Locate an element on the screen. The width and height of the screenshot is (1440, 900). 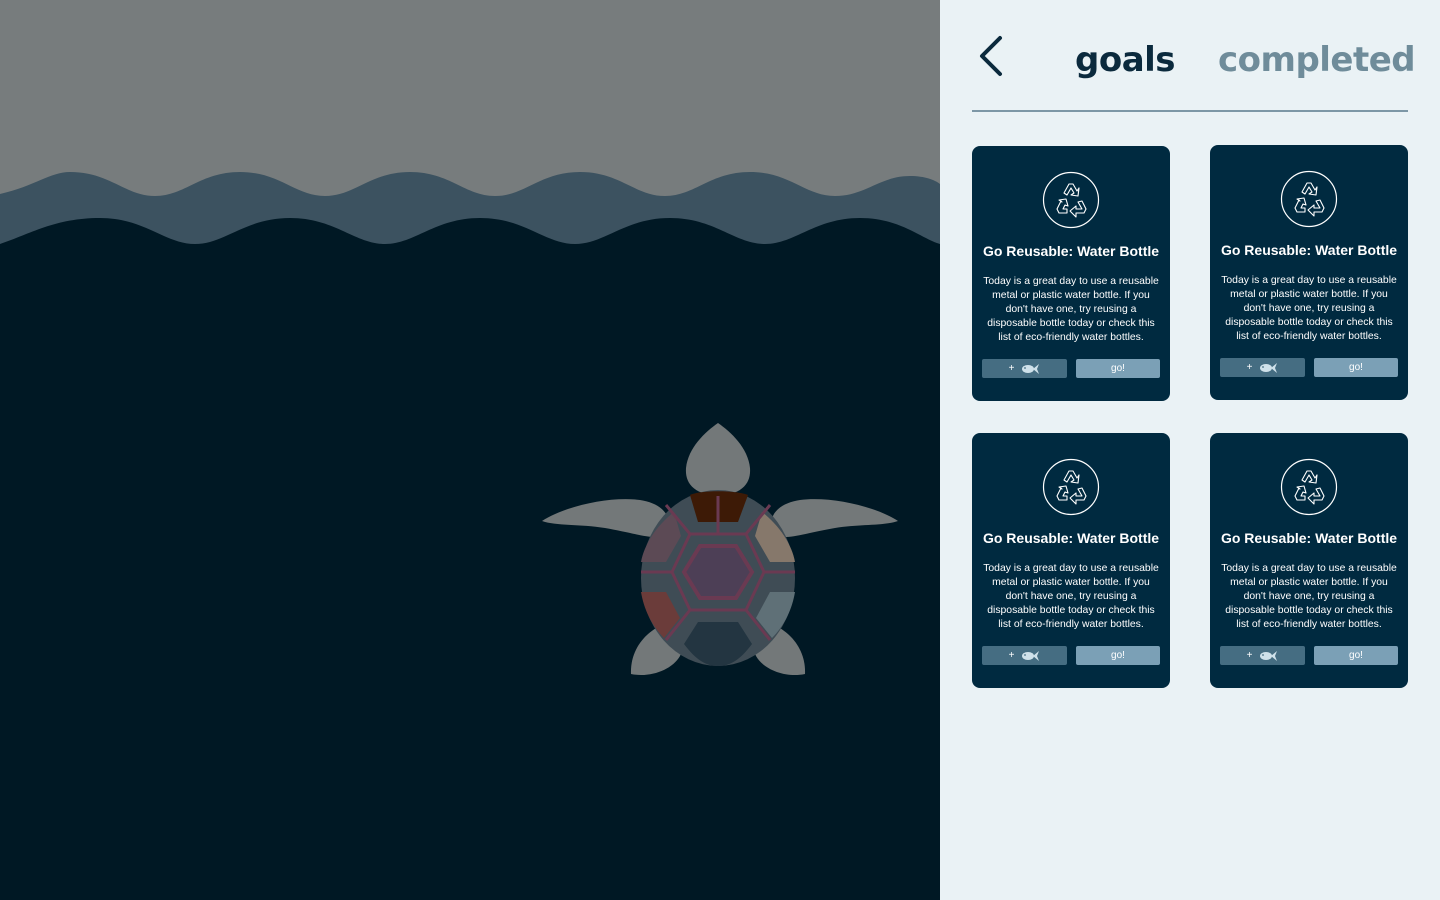
tab-divider is located at coordinates (1190, 111).